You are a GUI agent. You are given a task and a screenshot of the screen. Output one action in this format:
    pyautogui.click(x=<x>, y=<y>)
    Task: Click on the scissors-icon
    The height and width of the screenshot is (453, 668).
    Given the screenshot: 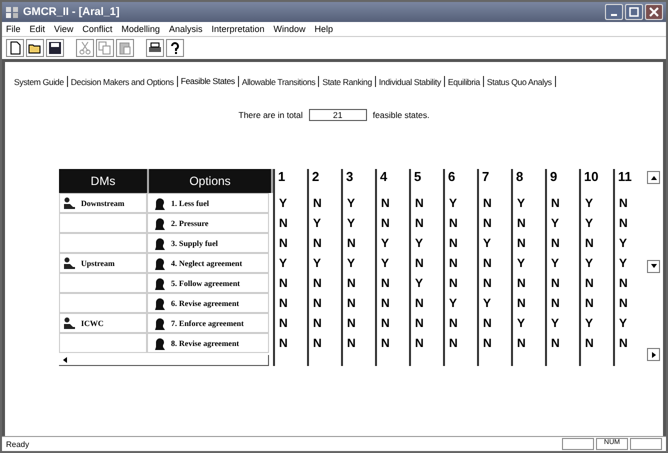 What is the action you would take?
    pyautogui.click(x=85, y=48)
    